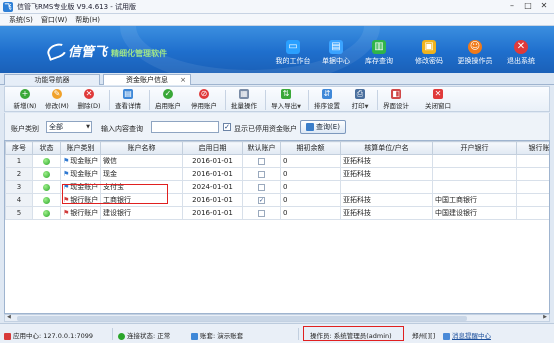 The image size is (554, 343). Describe the element at coordinates (21, 20) in the screenshot. I see `menu-system: 系统(S)` at that location.